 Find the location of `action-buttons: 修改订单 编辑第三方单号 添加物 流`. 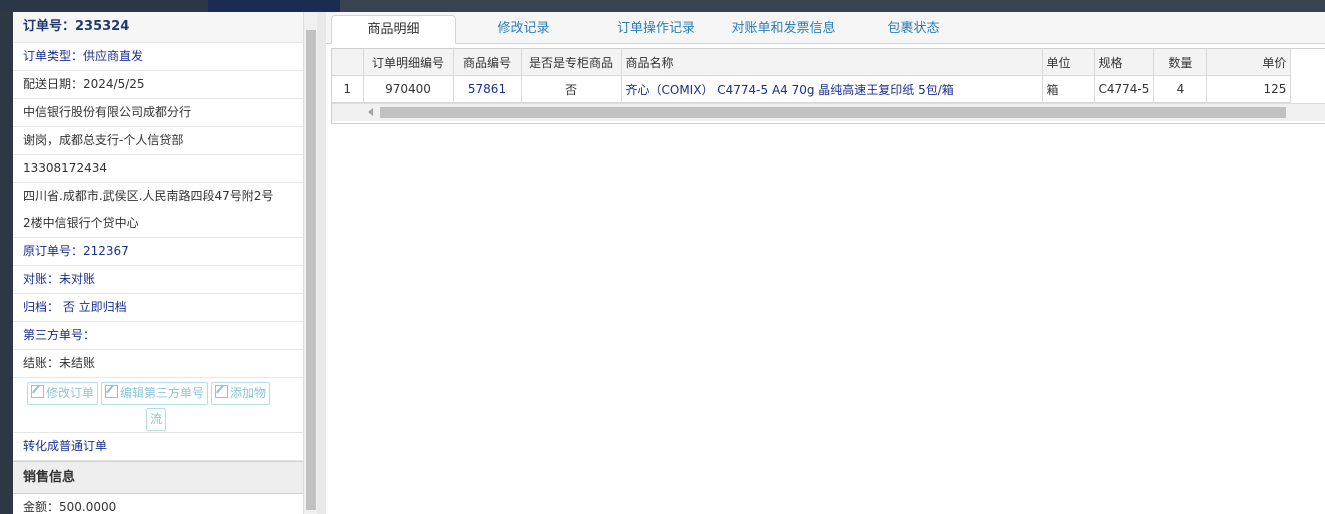

action-buttons: 修改订单 编辑第三方单号 添加物 流 is located at coordinates (158, 405).